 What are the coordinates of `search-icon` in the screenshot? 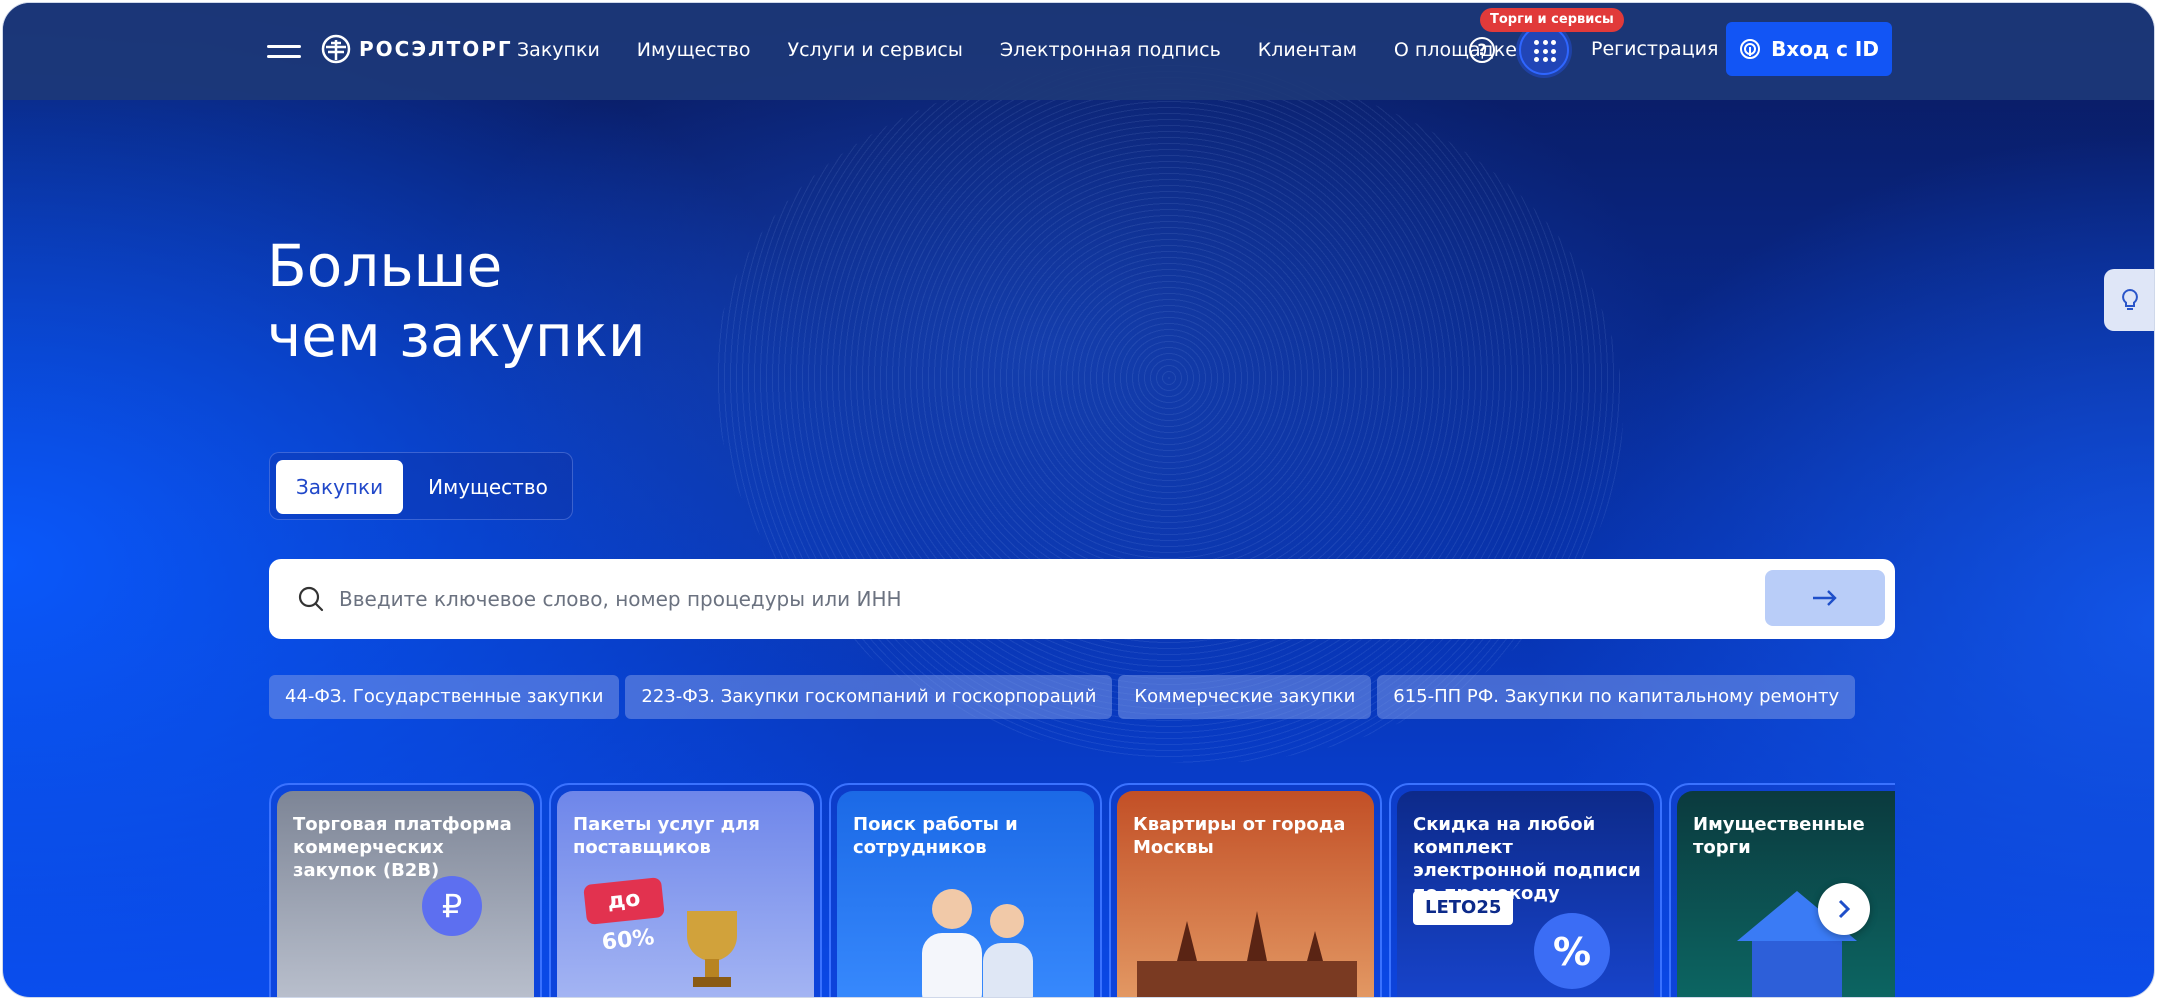 It's located at (311, 599).